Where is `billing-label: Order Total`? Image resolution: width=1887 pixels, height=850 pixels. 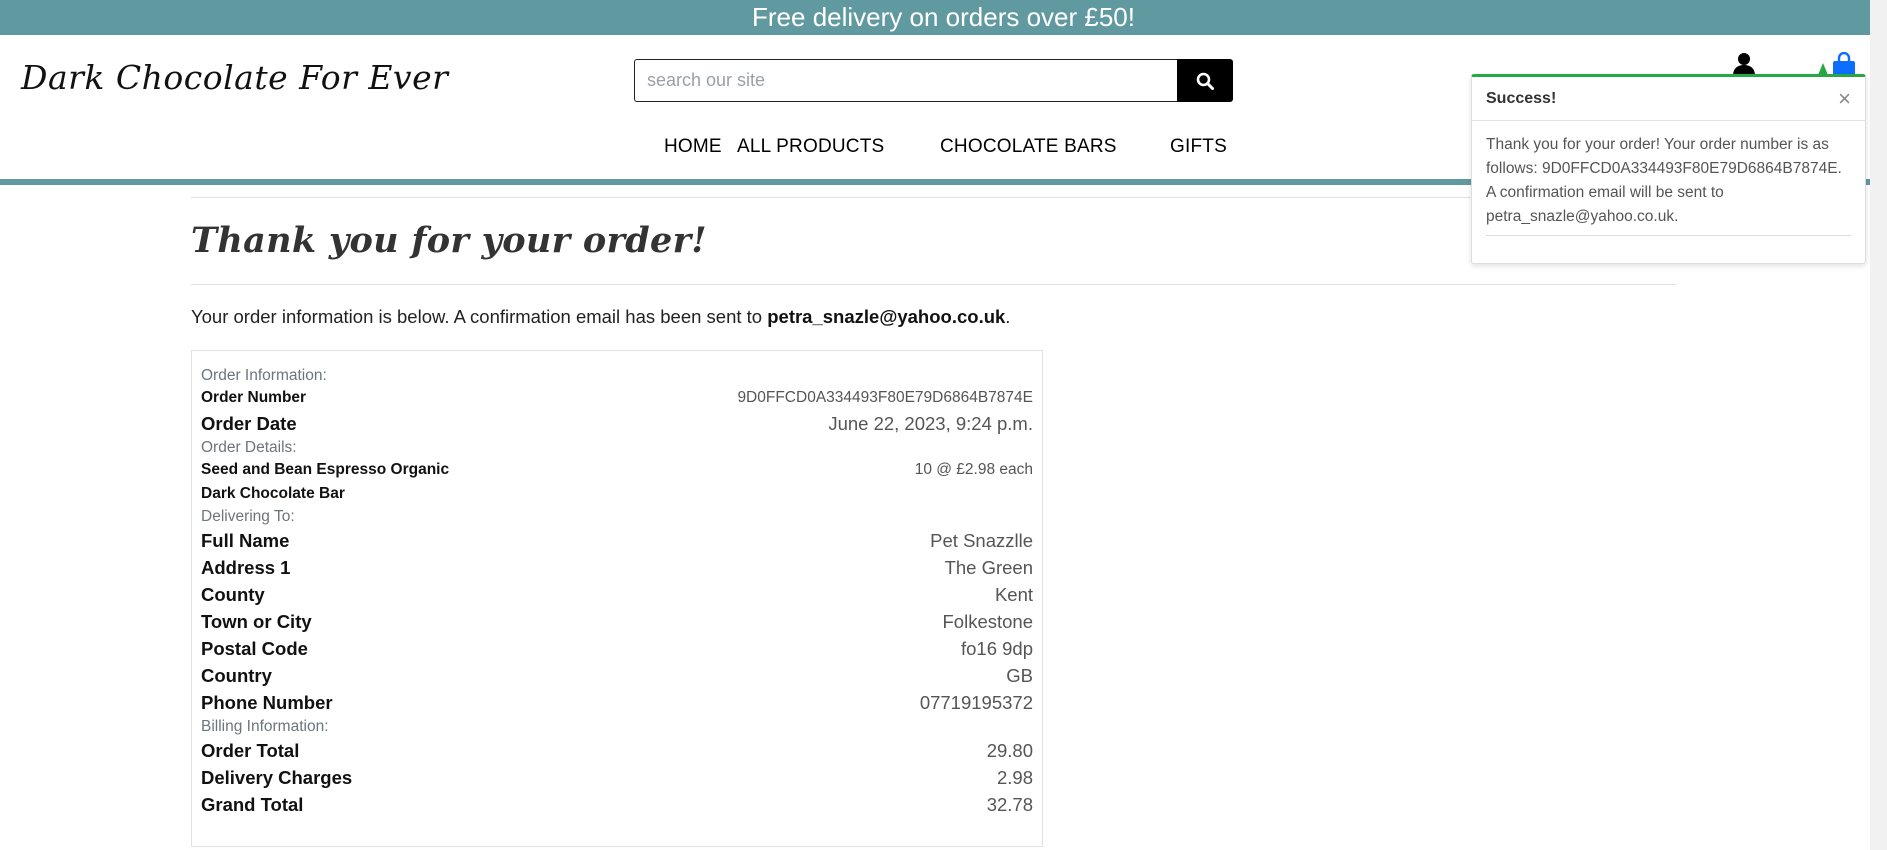 billing-label: Order Total is located at coordinates (250, 750).